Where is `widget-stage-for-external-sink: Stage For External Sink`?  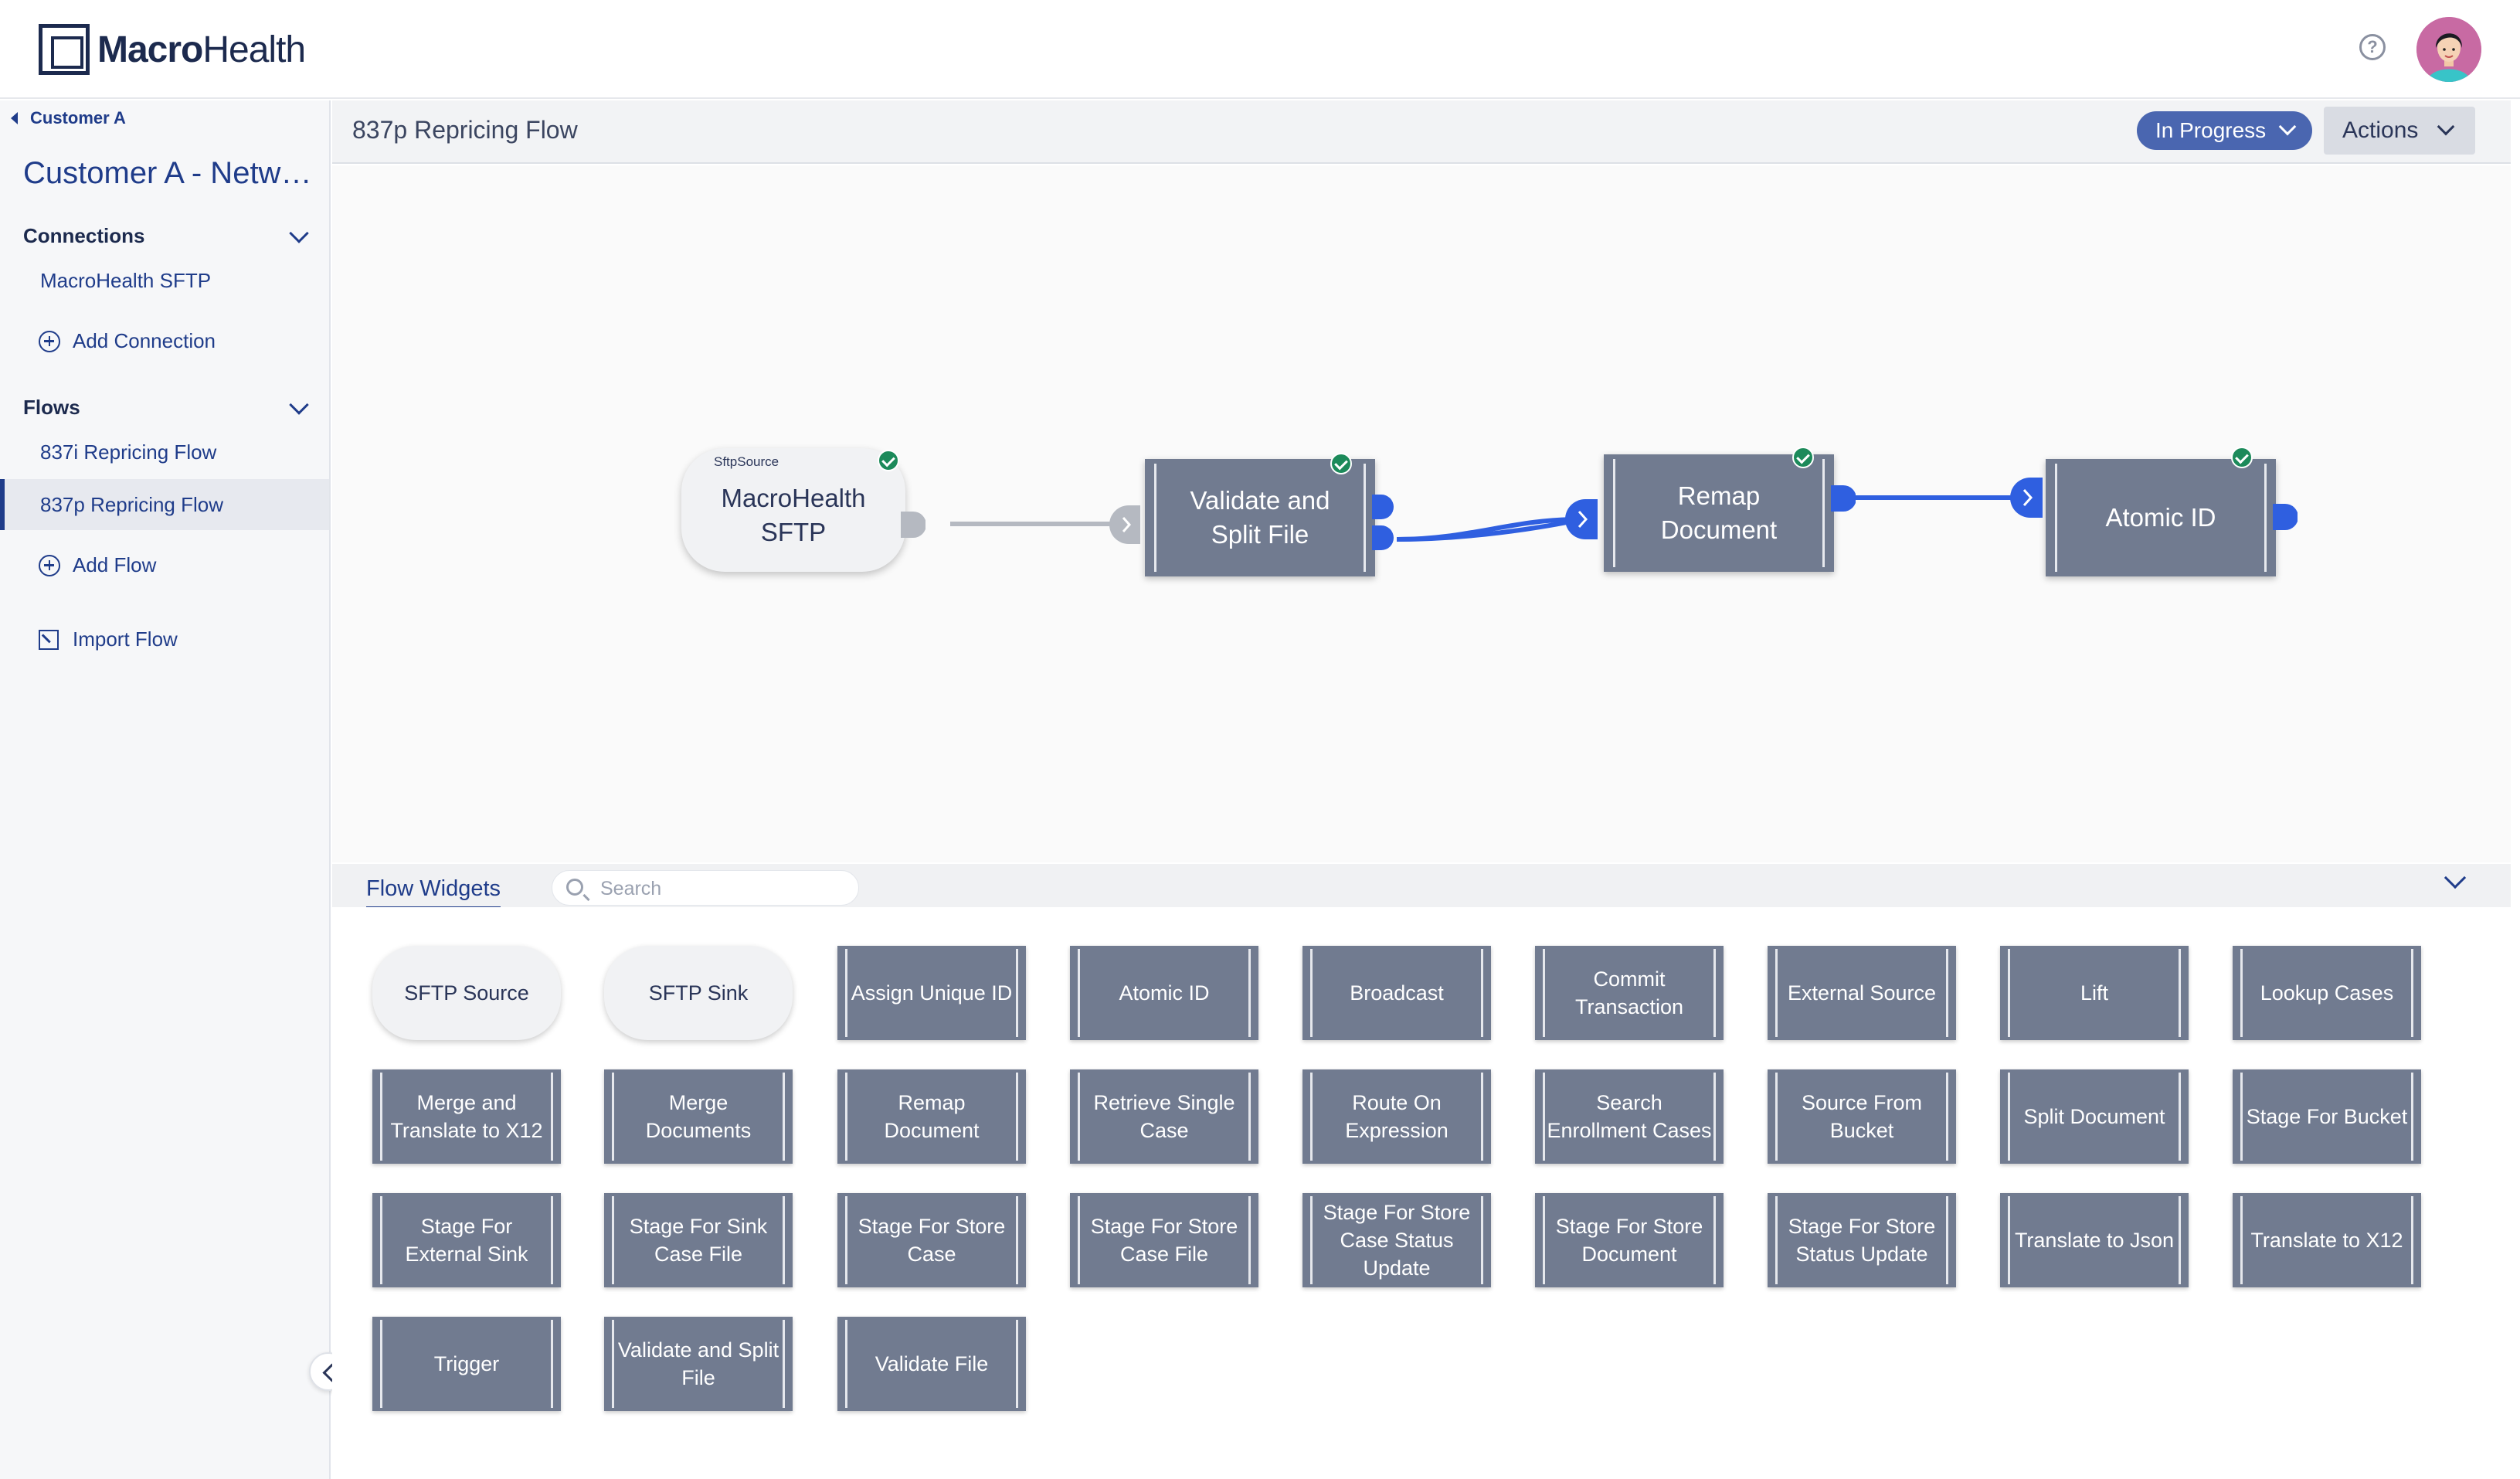 widget-stage-for-external-sink: Stage For External Sink is located at coordinates (466, 1240).